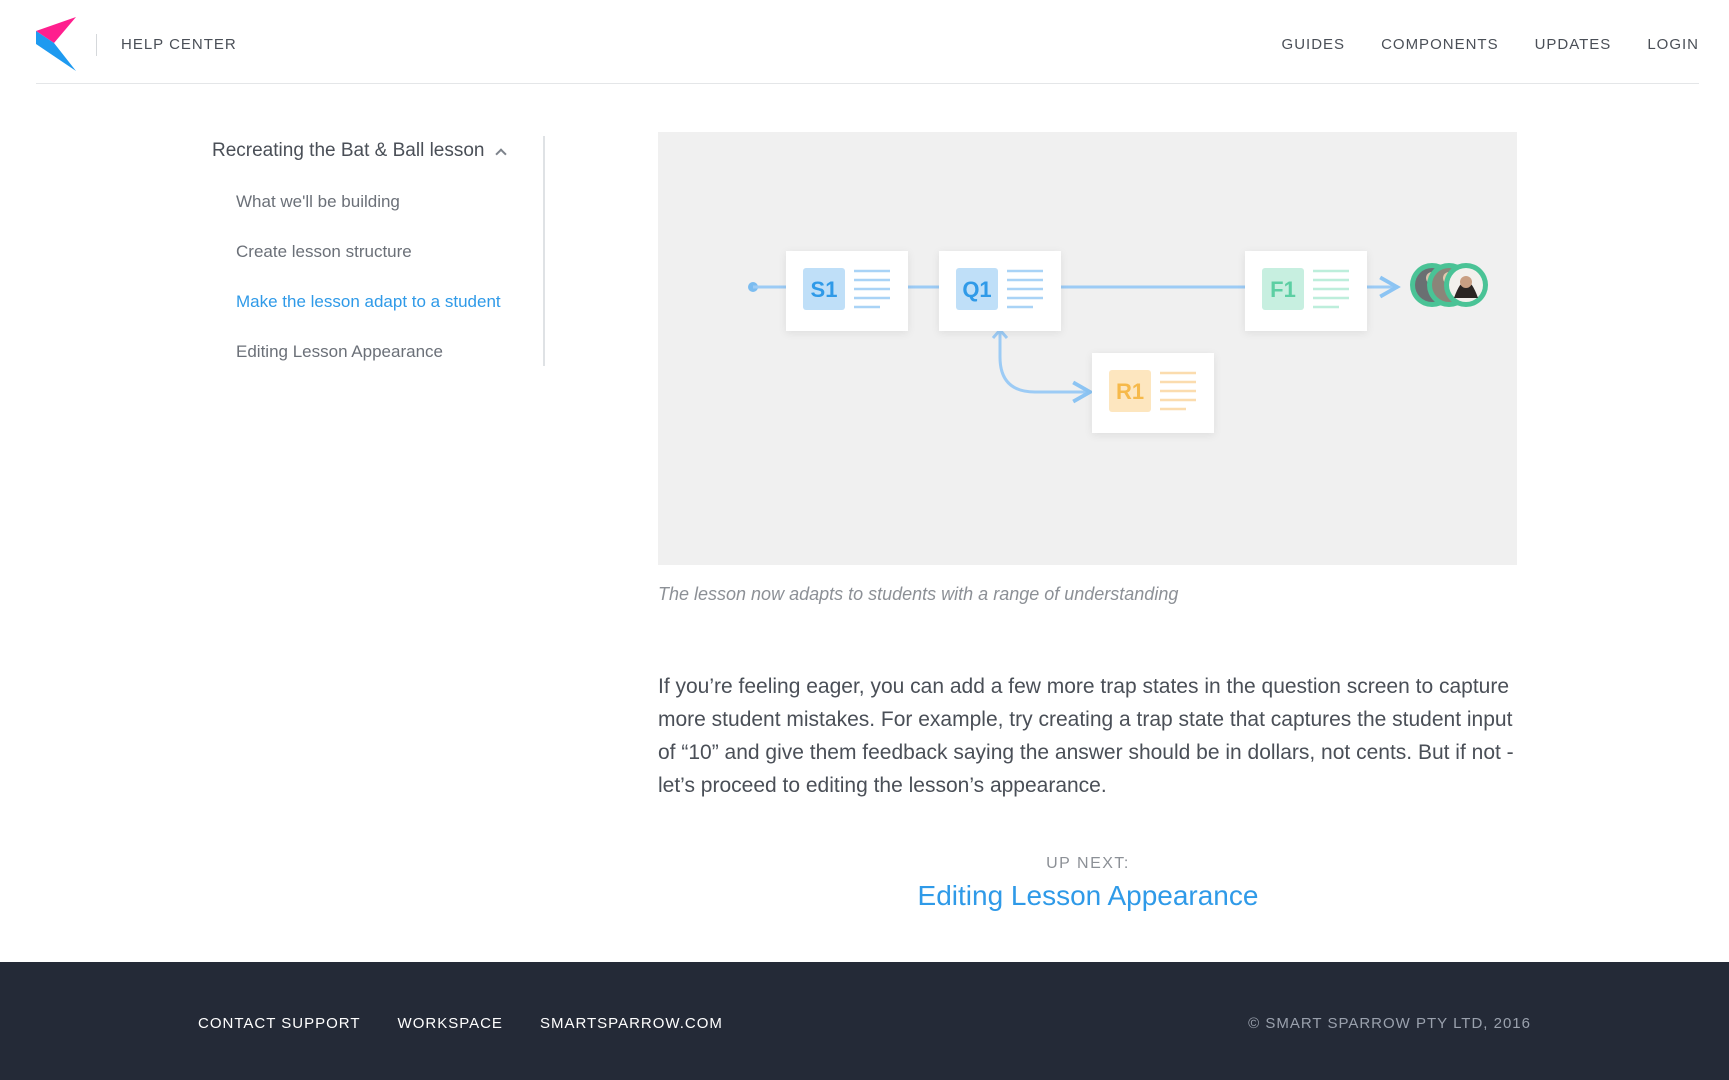 The width and height of the screenshot is (1729, 1080). Describe the element at coordinates (847, 291) in the screenshot. I see `node-s1: S1` at that location.